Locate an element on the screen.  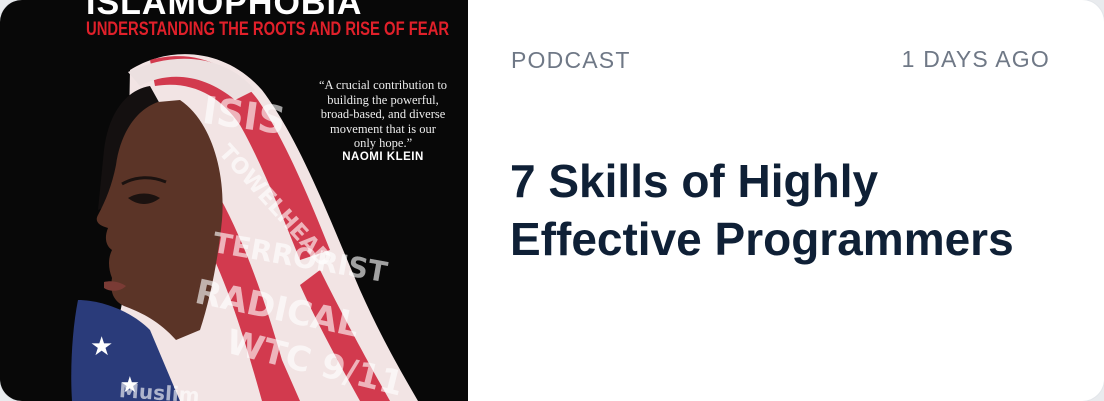
podcast-title-link: 7 Skills of Highly Effective Programmers is located at coordinates (790, 210).